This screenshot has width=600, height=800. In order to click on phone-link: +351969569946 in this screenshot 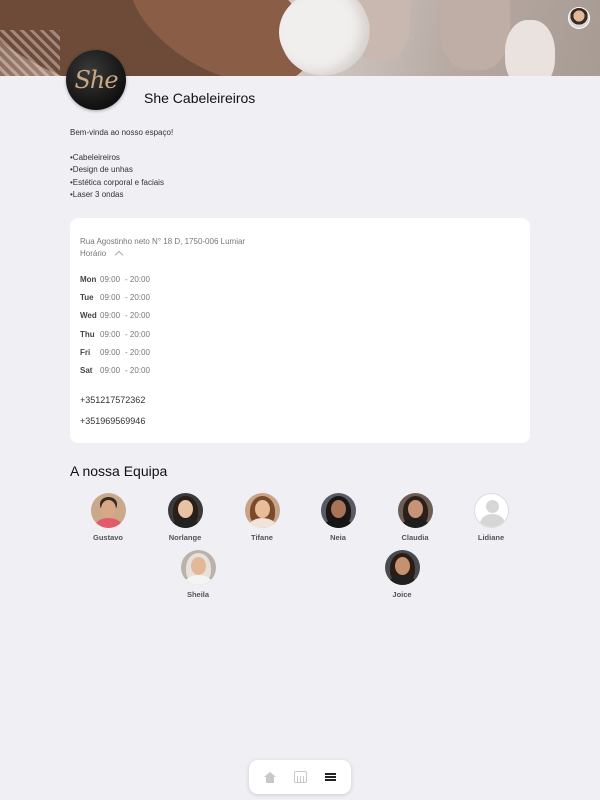, I will do `click(112, 421)`.